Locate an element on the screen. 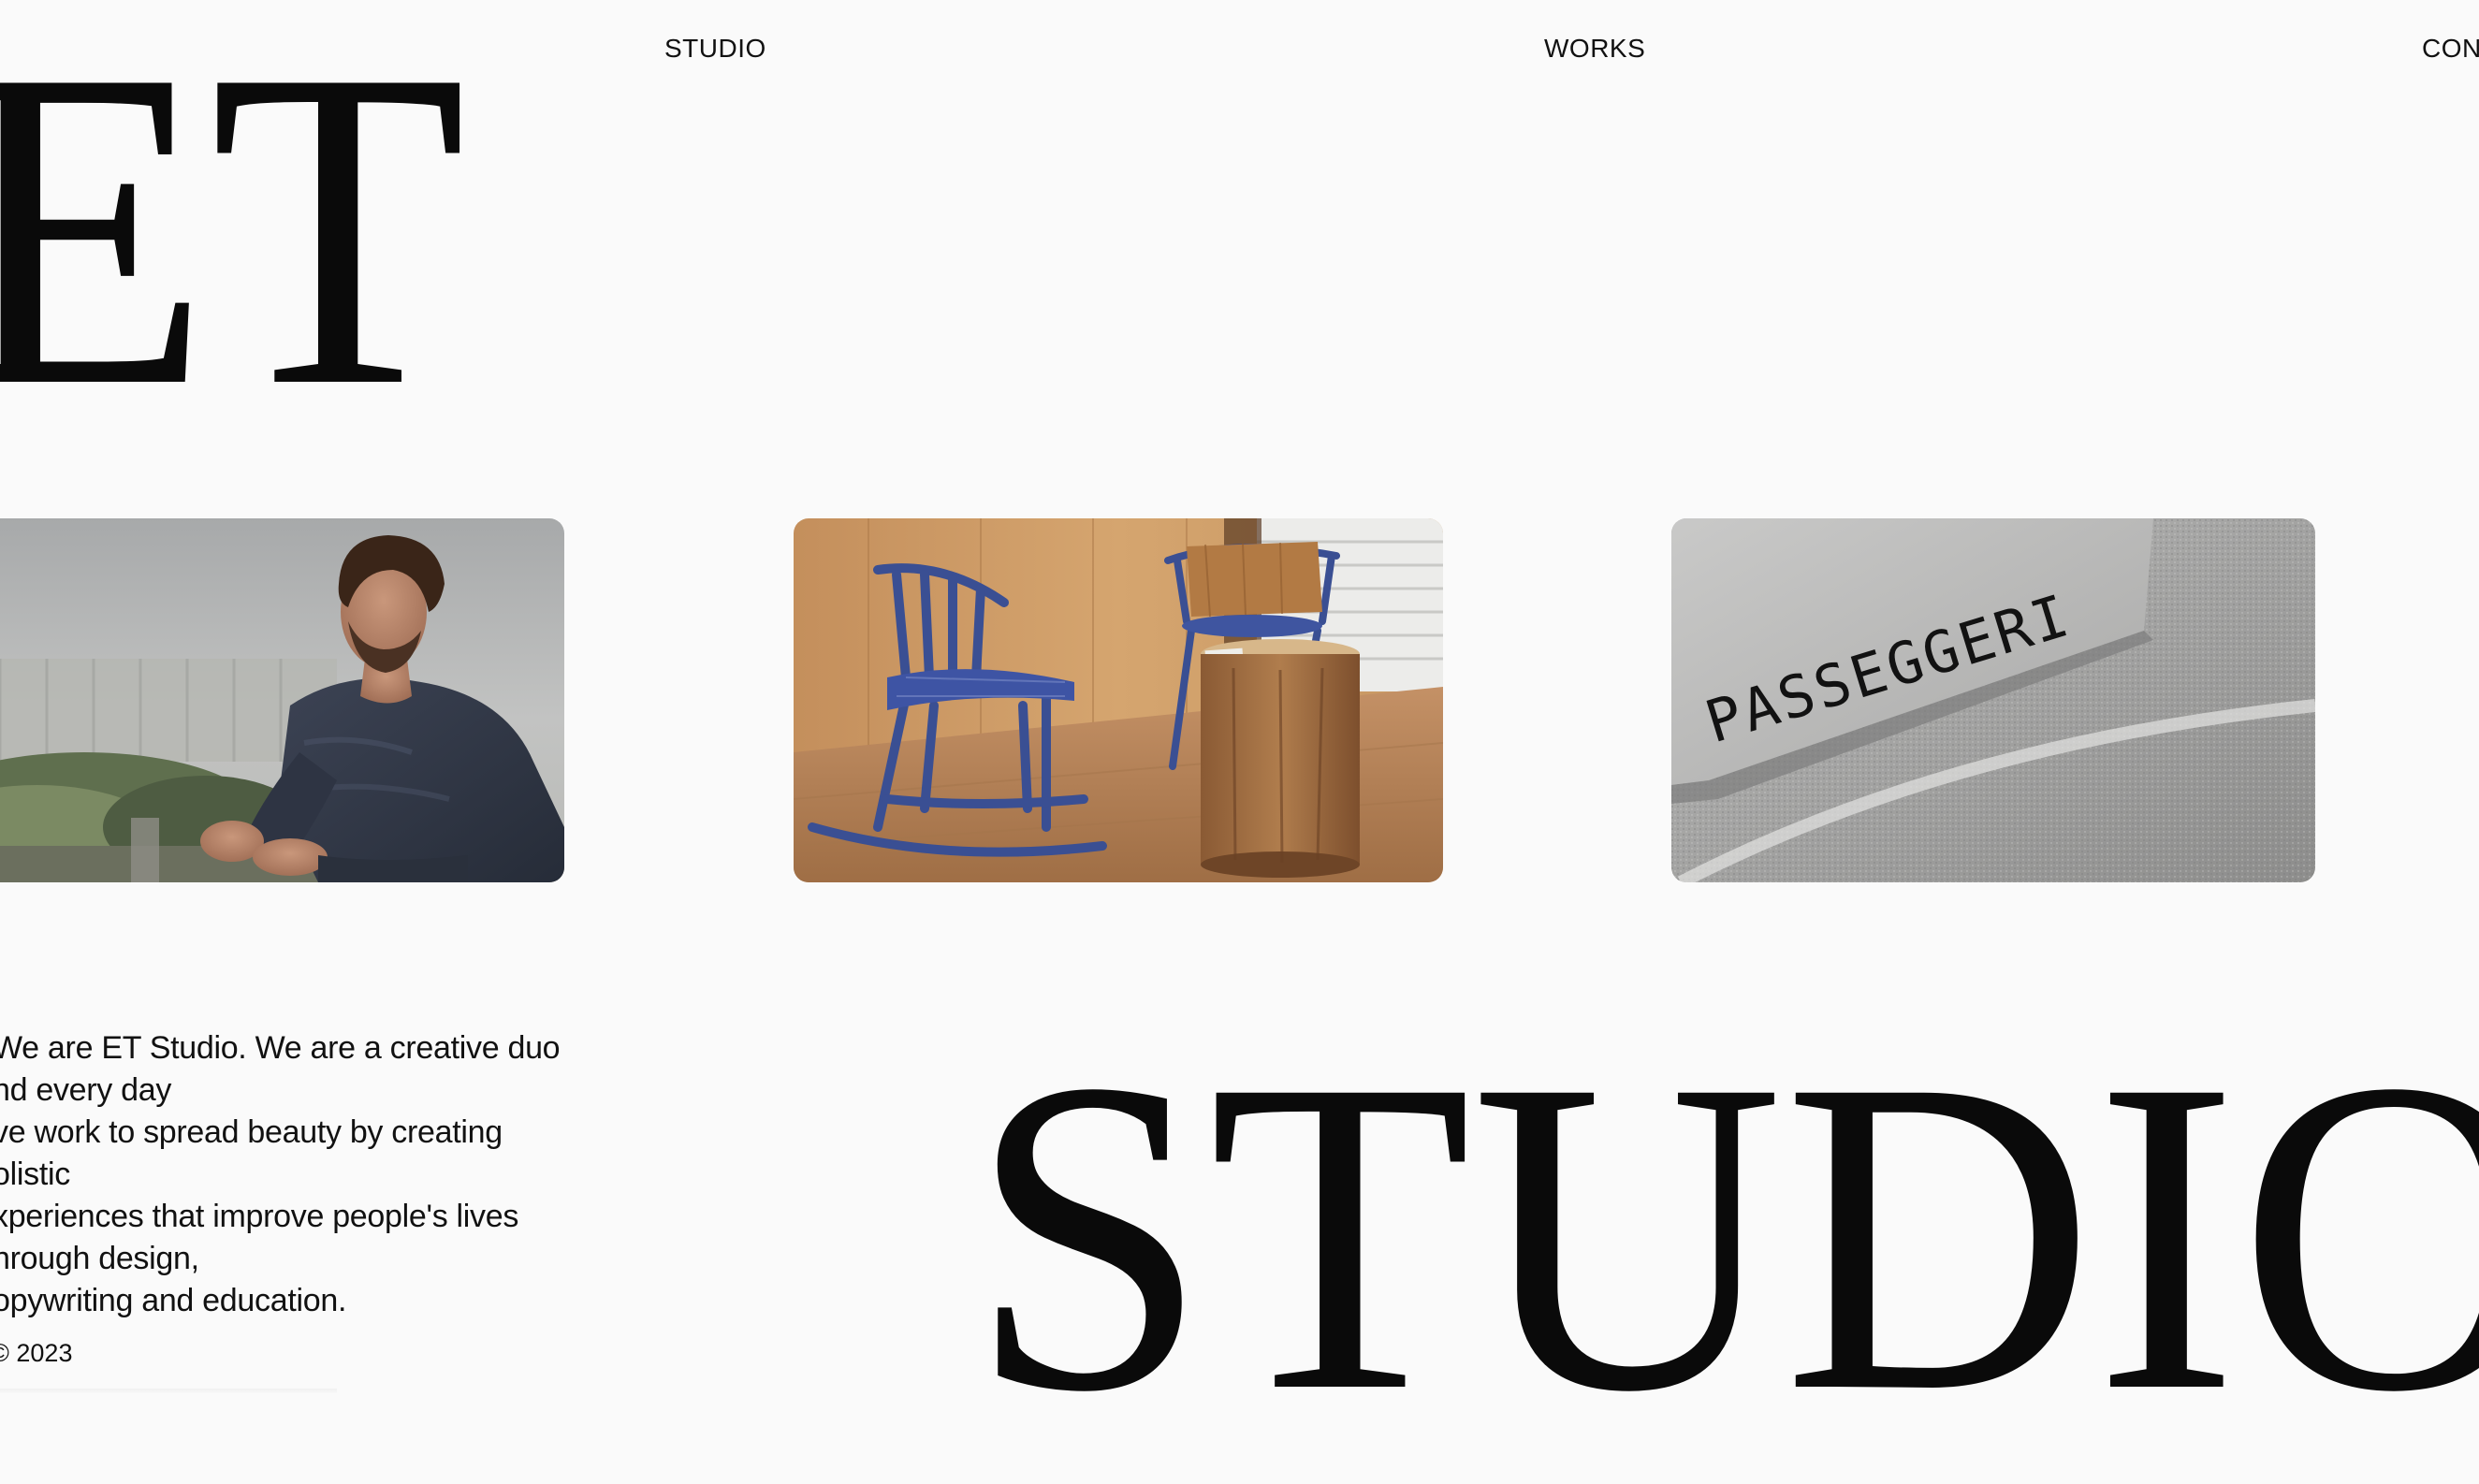  chairs-photo is located at coordinates (1118, 700).